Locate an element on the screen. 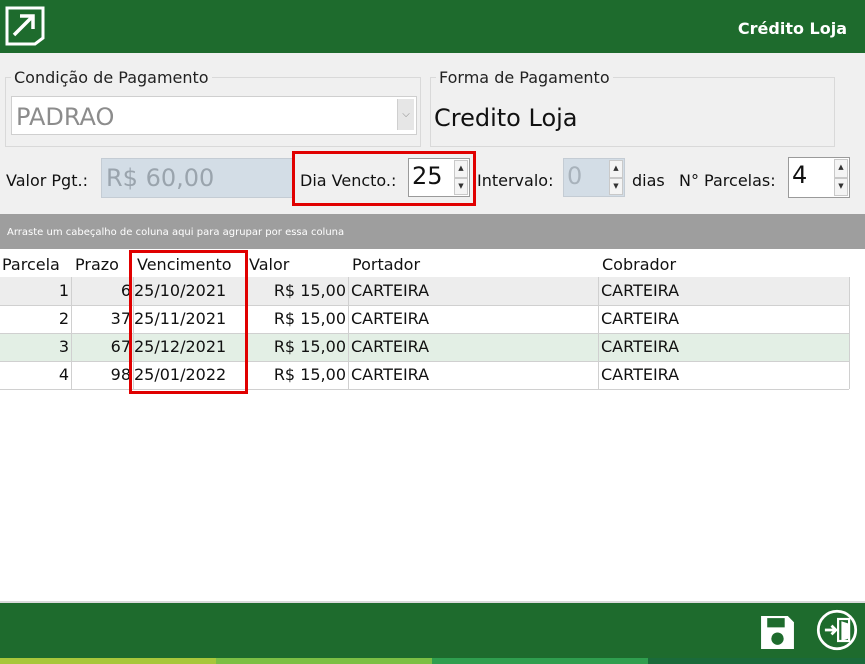 This screenshot has height=664, width=865. condicao-value: PADRAO is located at coordinates (65, 117).